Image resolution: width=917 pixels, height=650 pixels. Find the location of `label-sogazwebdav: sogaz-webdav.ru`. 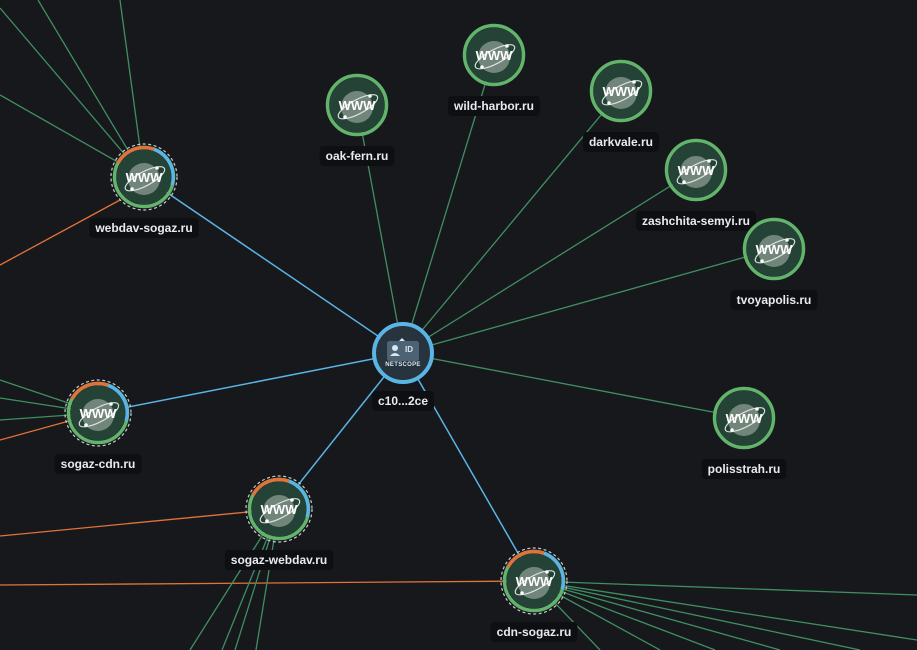

label-sogazwebdav: sogaz-webdav.ru is located at coordinates (279, 560).